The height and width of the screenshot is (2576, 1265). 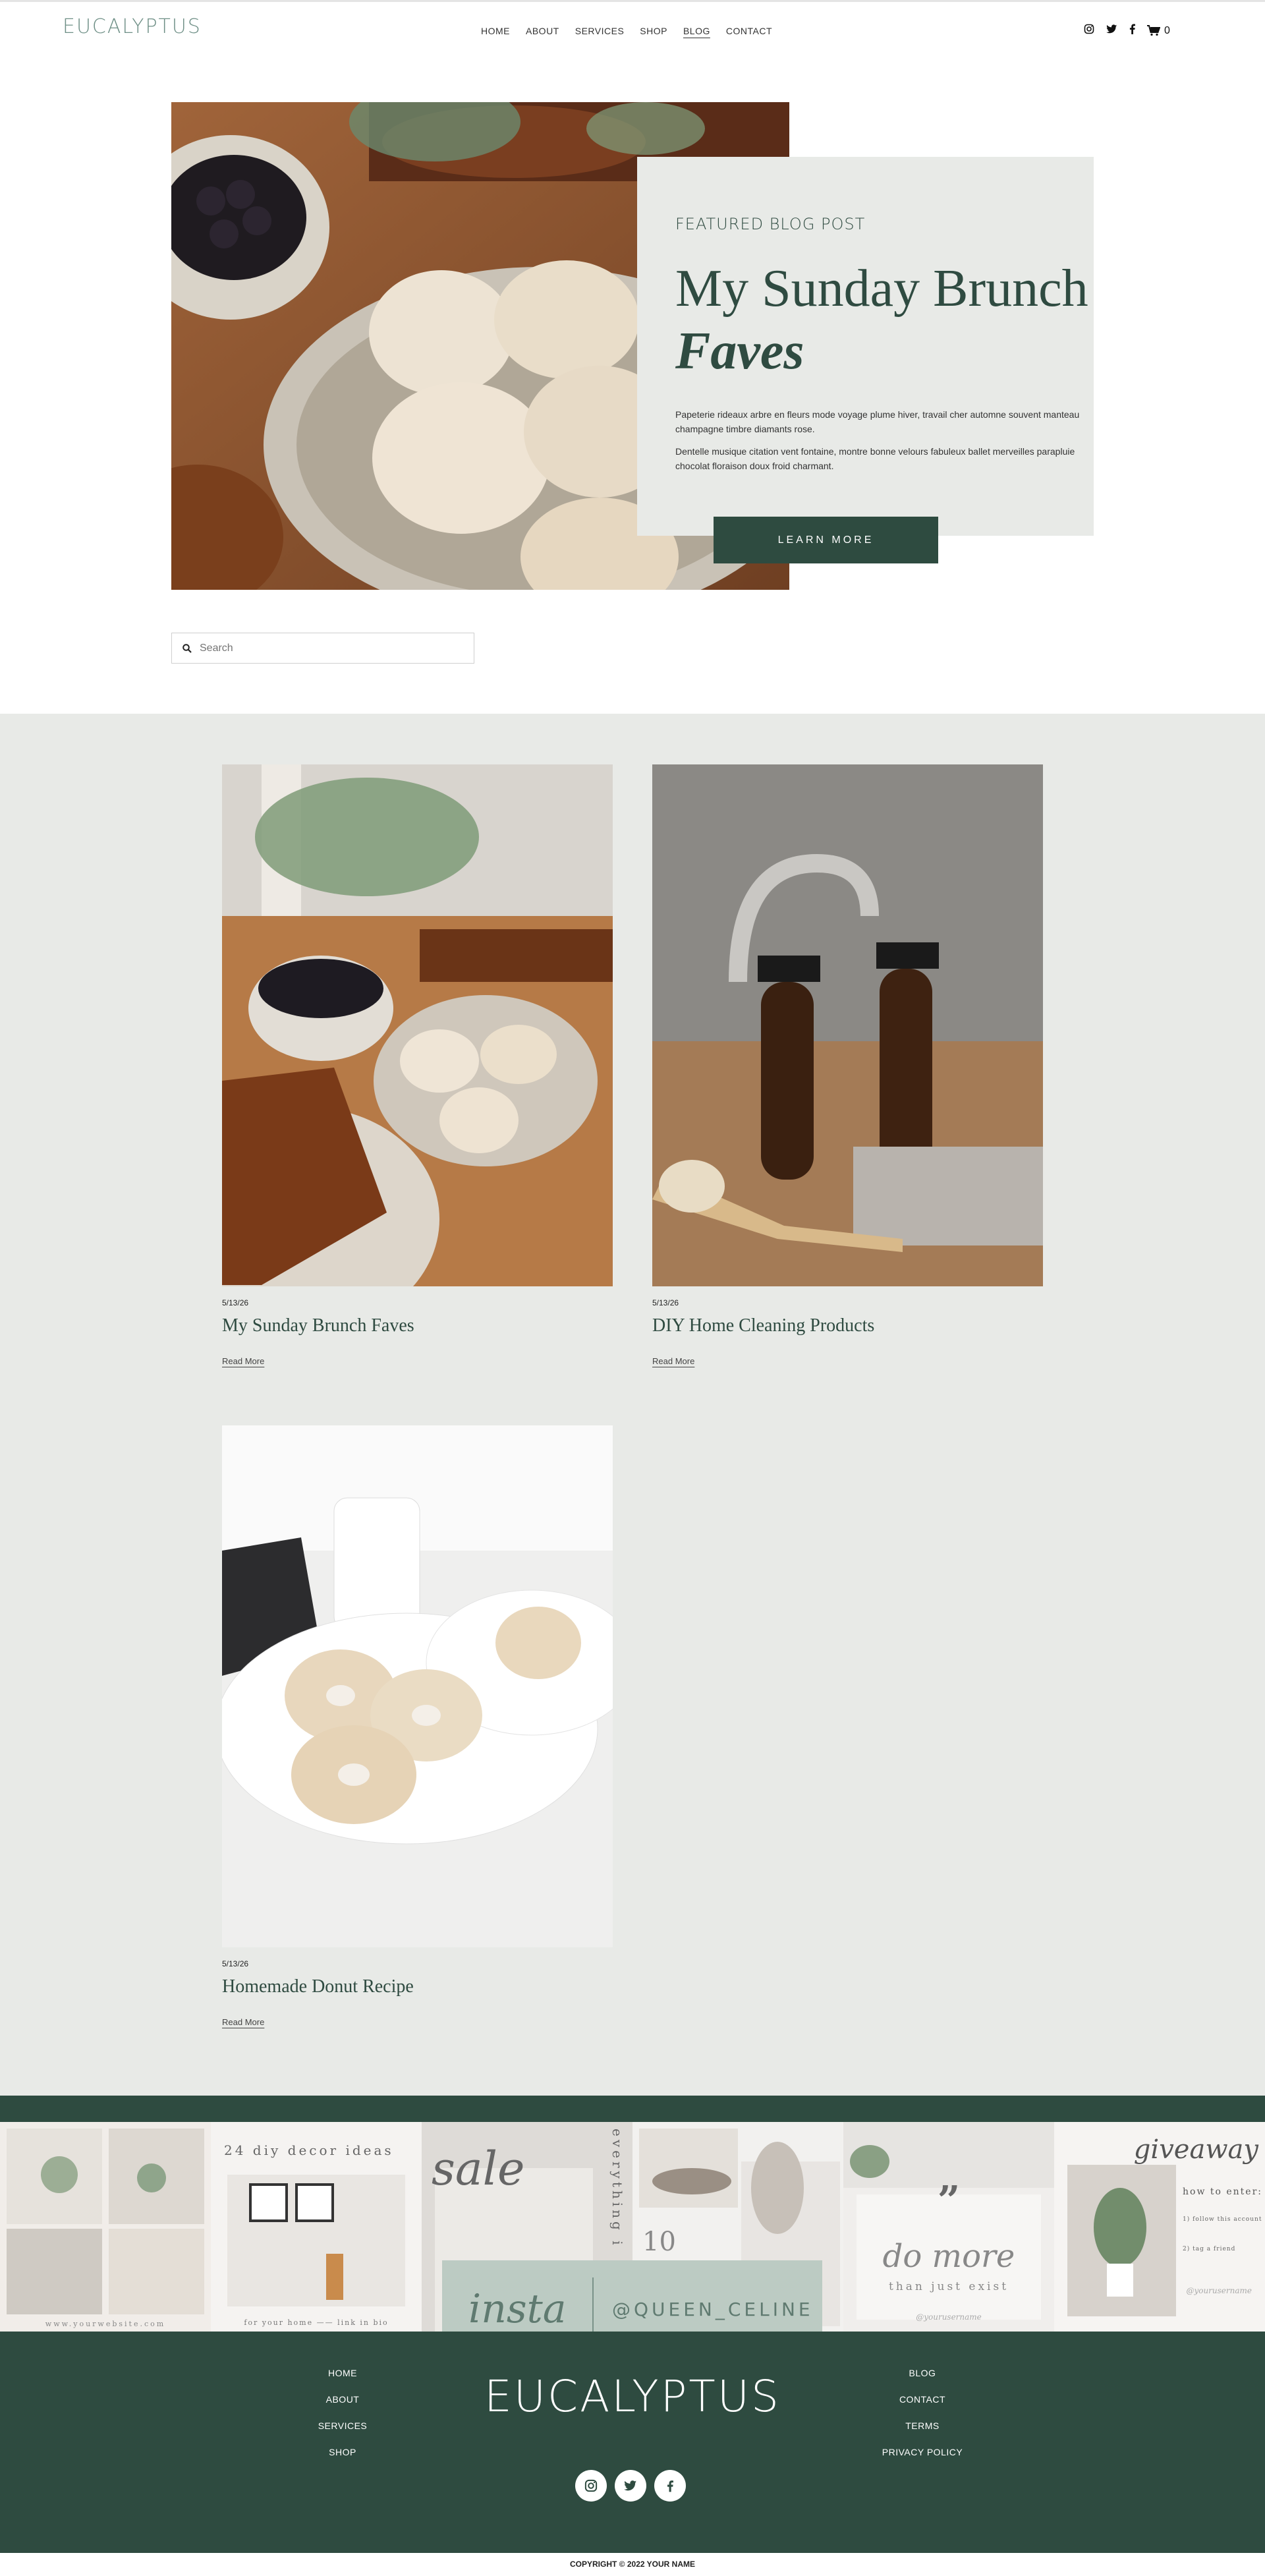 What do you see at coordinates (1222, 2192) in the screenshot?
I see `instagram-tile-sub: how to enter:` at bounding box center [1222, 2192].